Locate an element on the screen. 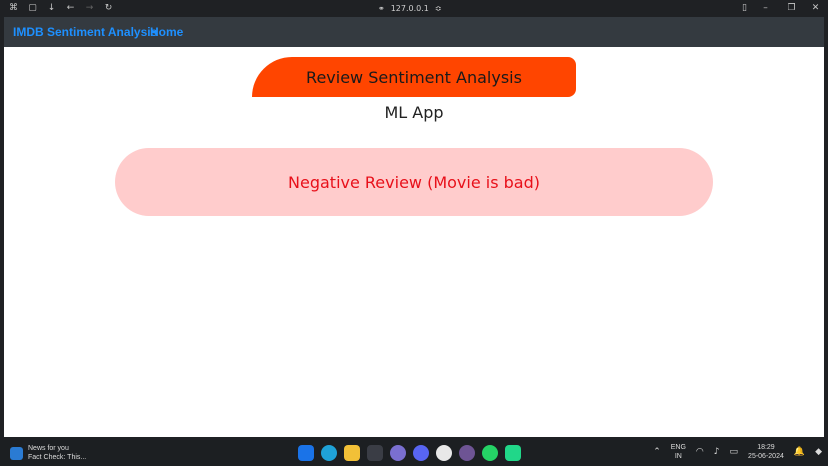  tune-icon: ≎ is located at coordinates (438, 8).